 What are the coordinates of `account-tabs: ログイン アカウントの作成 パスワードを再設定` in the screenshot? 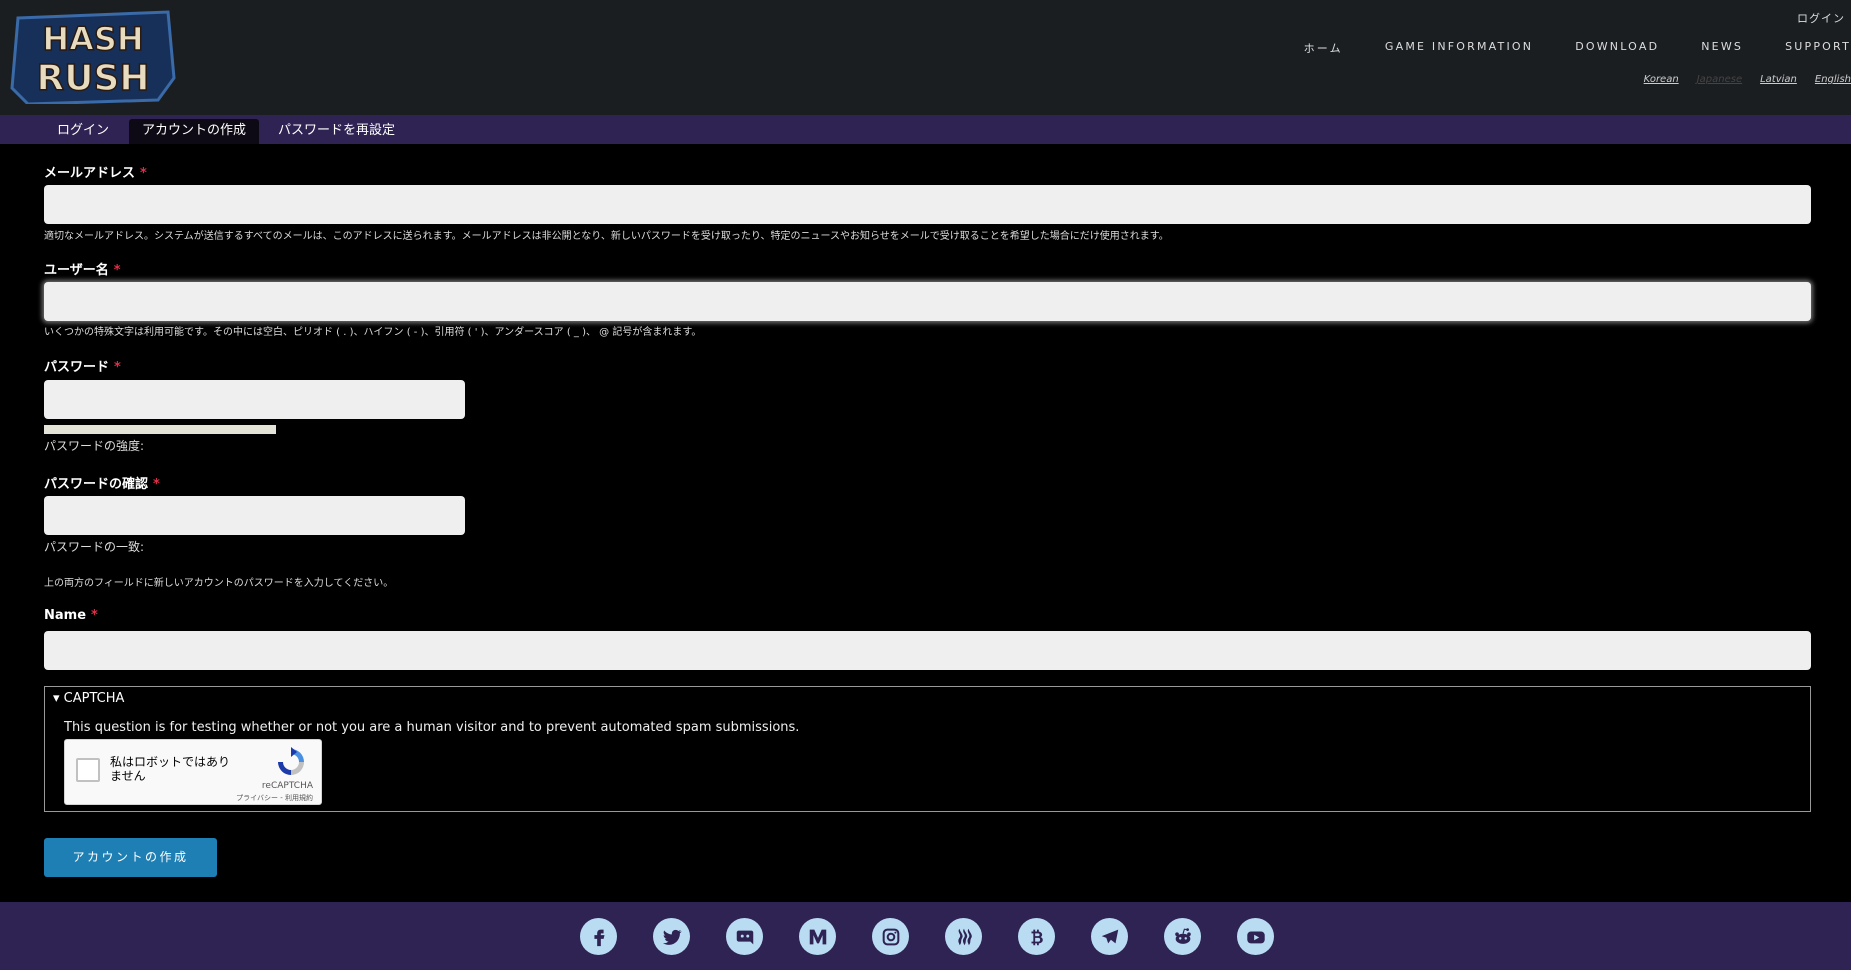 It's located at (925, 129).